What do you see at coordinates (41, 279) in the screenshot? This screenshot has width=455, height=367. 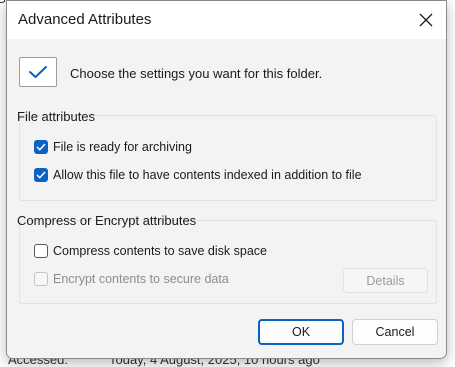 I see `encrypt-checkbox` at bounding box center [41, 279].